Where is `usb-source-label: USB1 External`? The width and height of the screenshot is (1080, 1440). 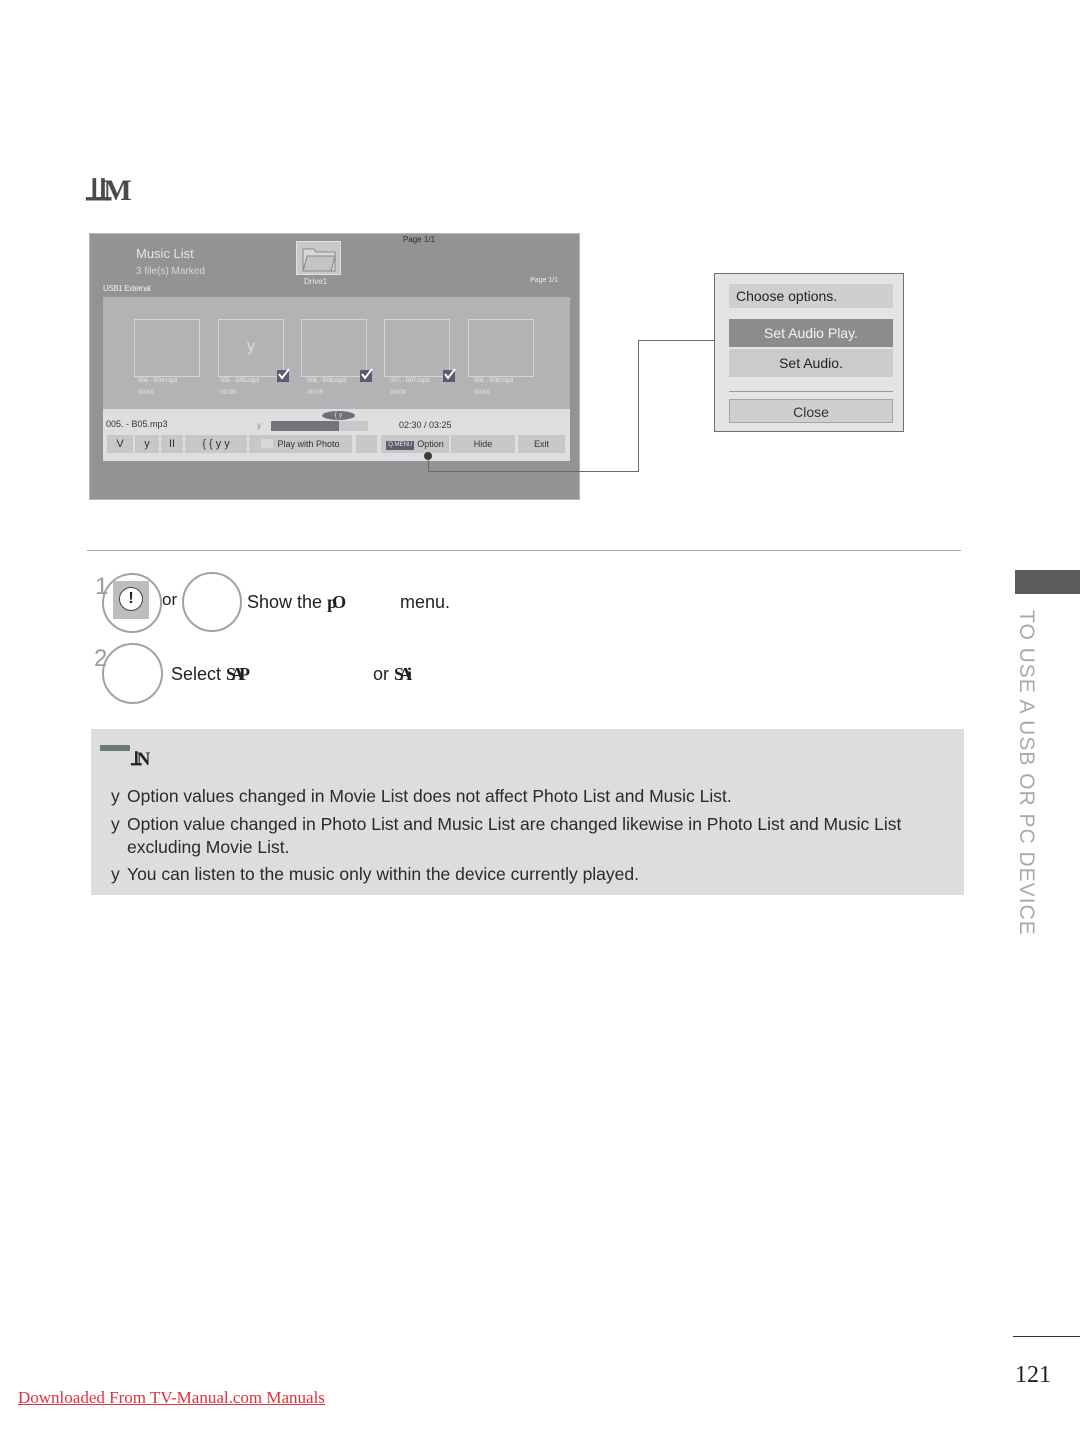 usb-source-label: USB1 External is located at coordinates (127, 288).